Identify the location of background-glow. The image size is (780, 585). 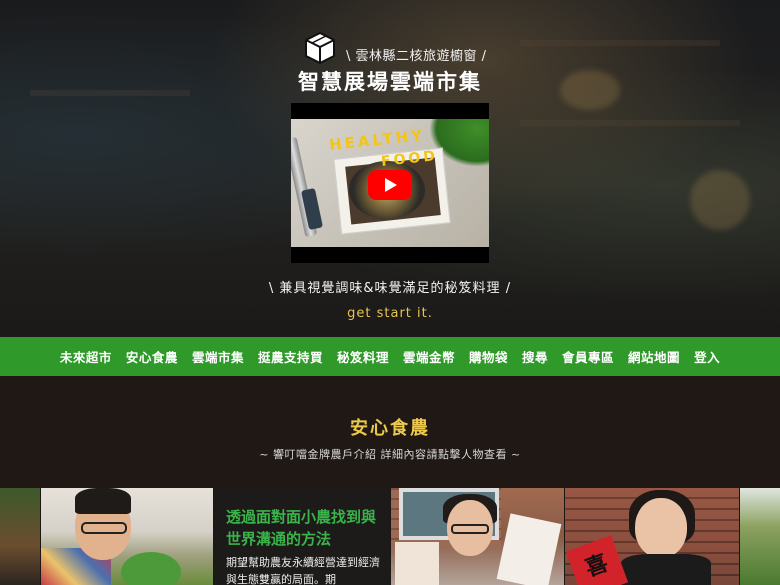
(720, 200).